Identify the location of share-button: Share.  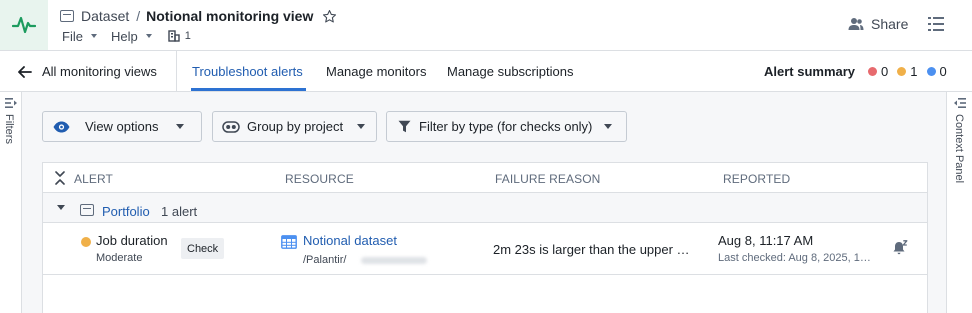
(878, 24).